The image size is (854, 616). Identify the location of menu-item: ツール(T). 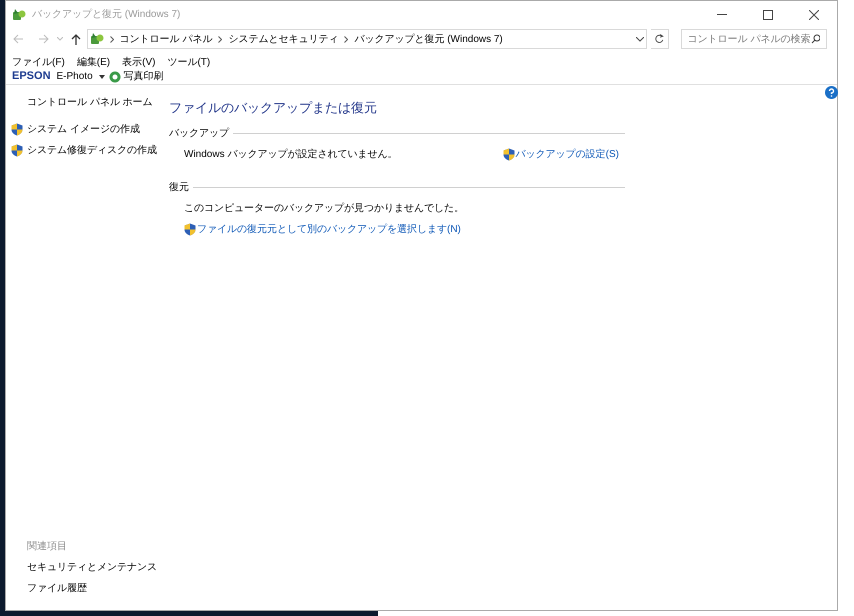
(188, 62).